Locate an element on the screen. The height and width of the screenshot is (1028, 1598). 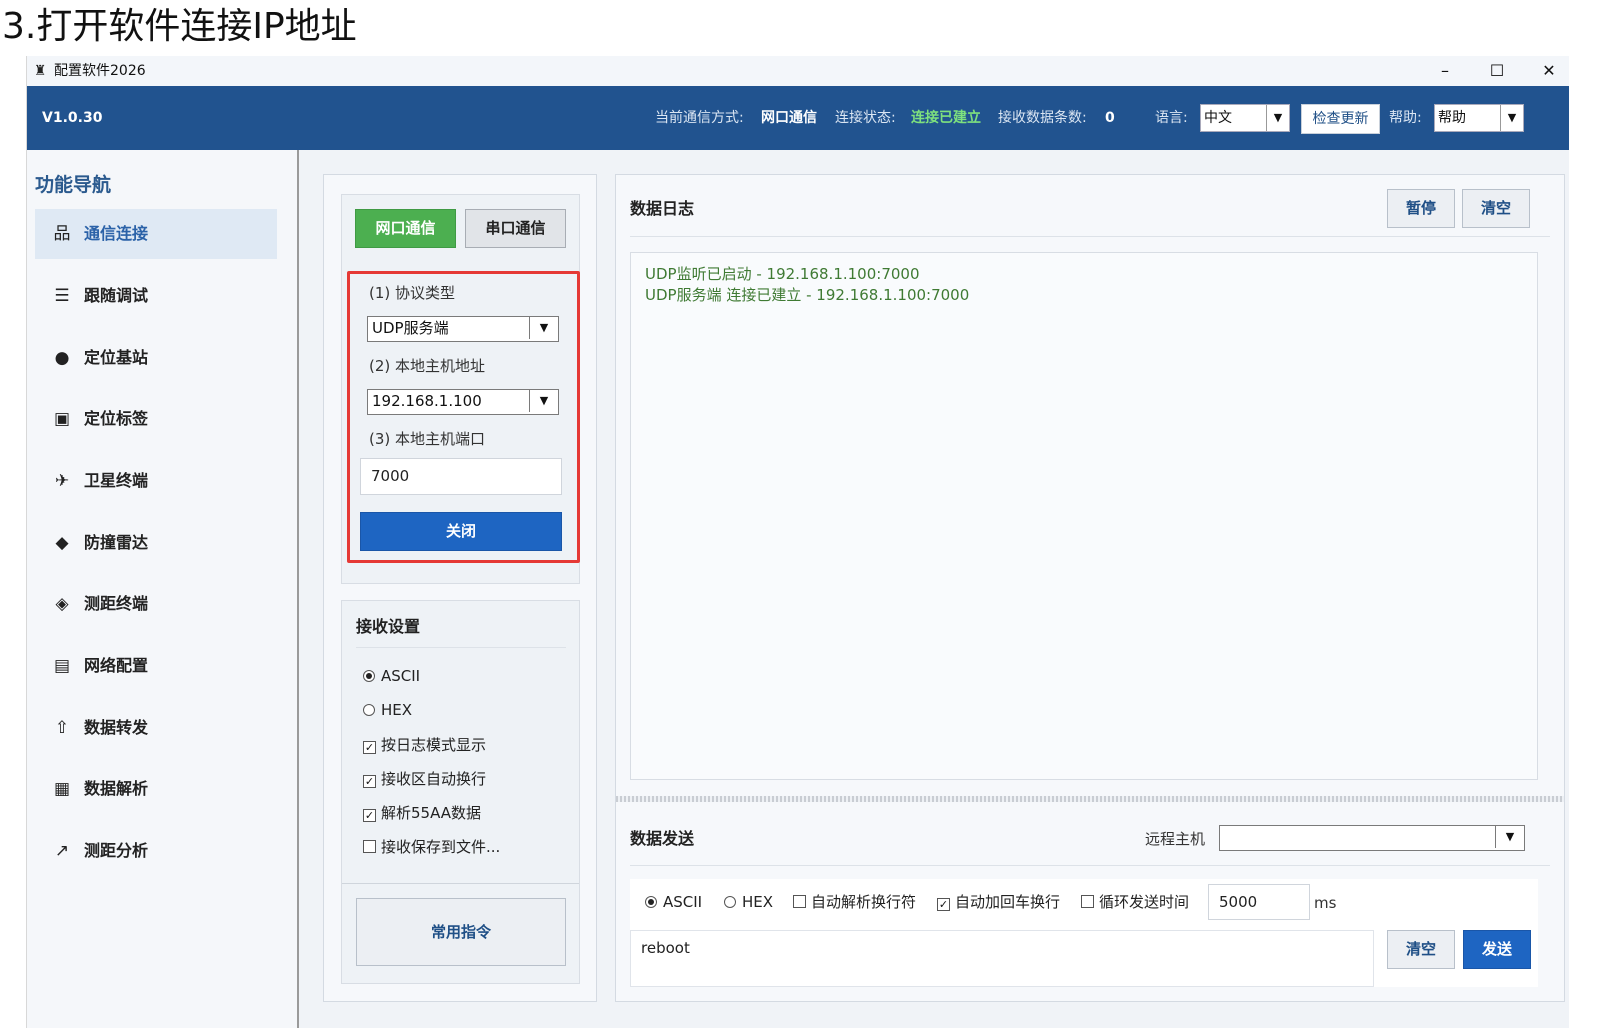
sidebar-item-network-config: ▤ 网络配置 is located at coordinates (156, 666).